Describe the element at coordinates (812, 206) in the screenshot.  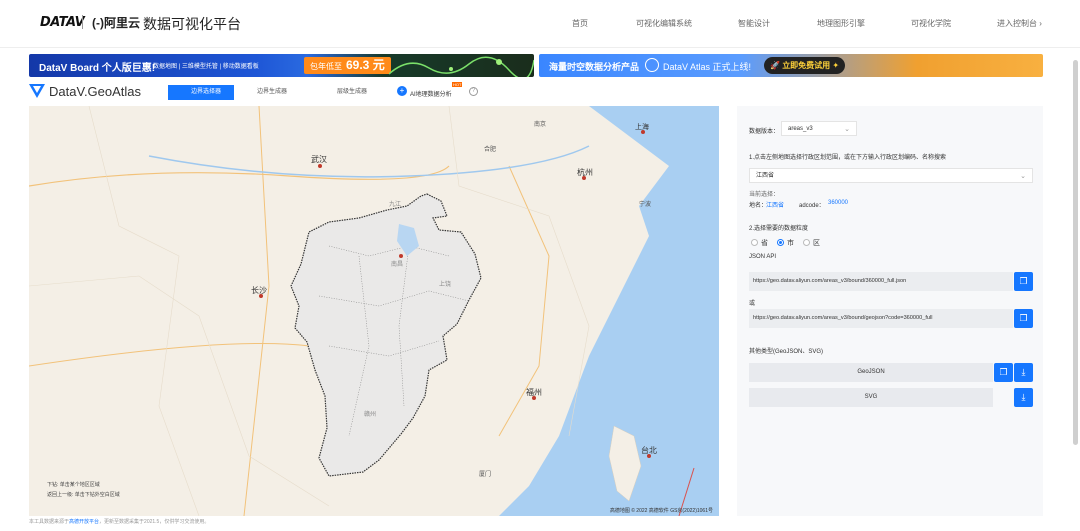
I see `adcode-label: adcode：` at that location.